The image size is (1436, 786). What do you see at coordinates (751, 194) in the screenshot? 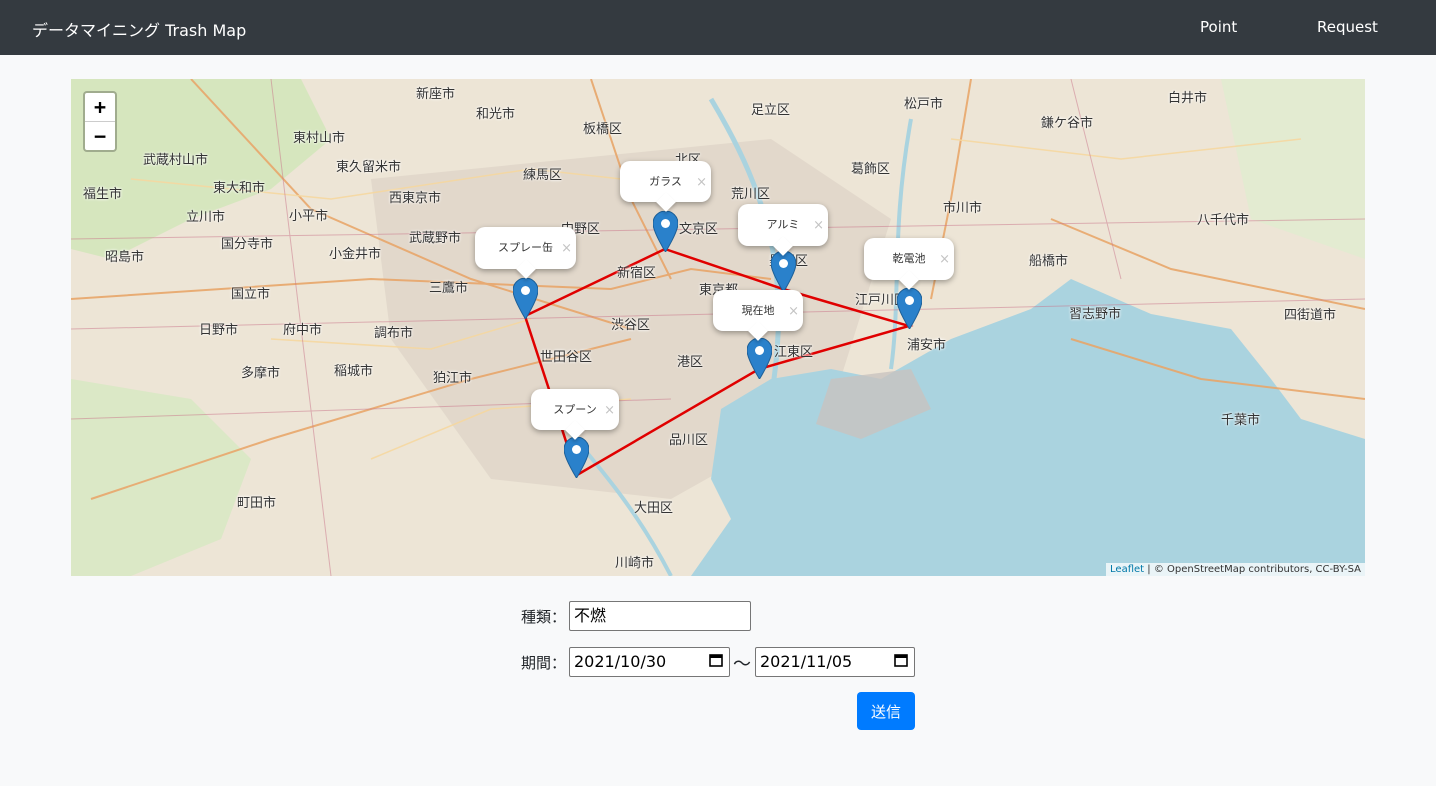
I see `place-name: 荒川区` at bounding box center [751, 194].